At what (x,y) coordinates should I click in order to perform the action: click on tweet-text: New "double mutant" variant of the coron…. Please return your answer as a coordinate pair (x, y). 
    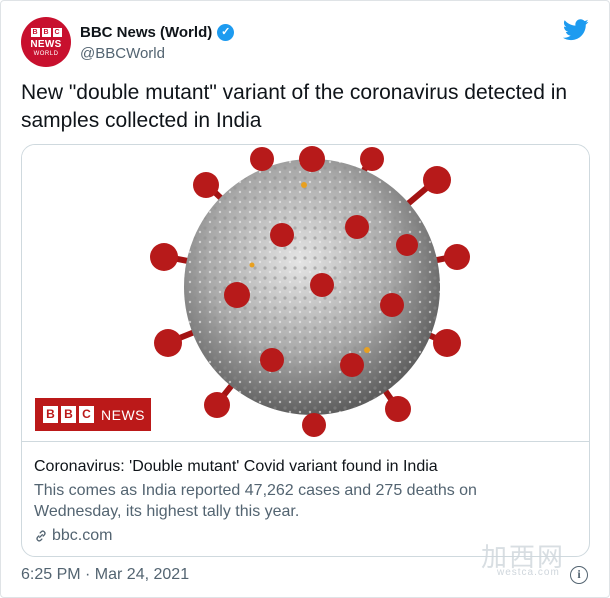
    Looking at the image, I should click on (294, 106).